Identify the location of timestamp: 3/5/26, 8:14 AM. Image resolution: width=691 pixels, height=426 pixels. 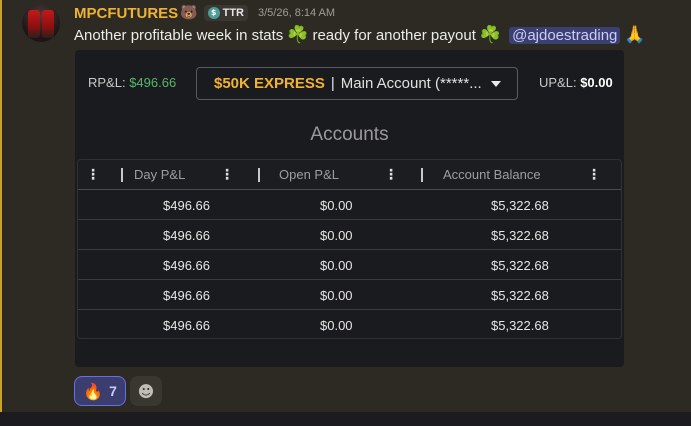
(296, 13).